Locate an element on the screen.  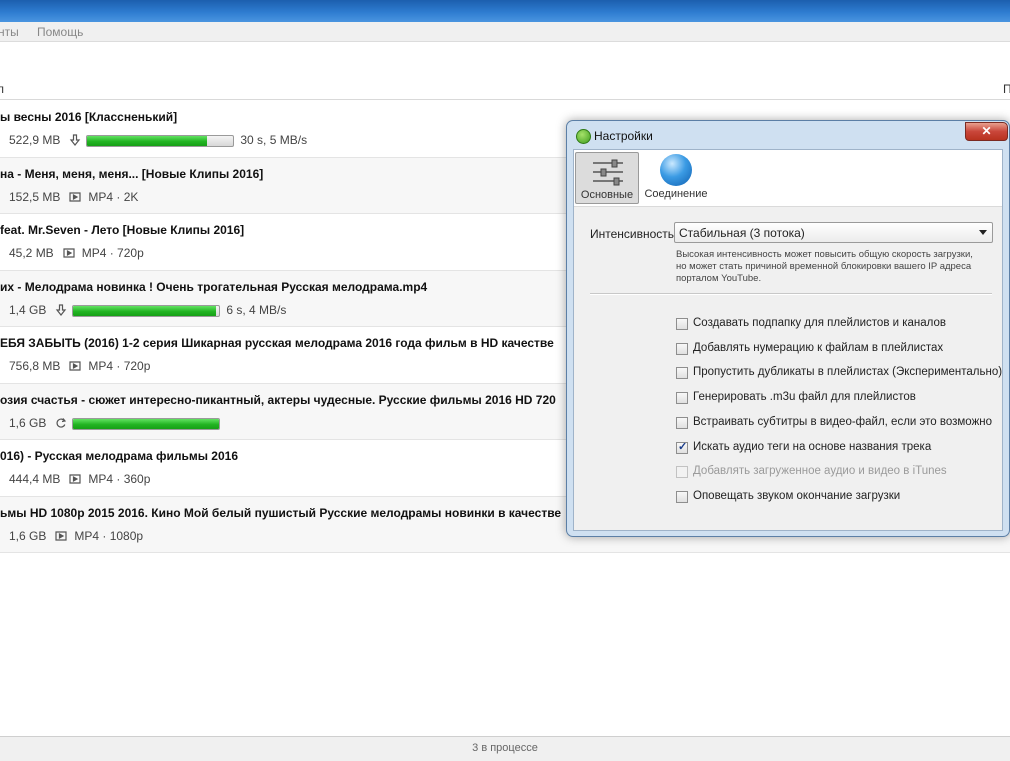
checkbox: ✓ is located at coordinates (682, 447).